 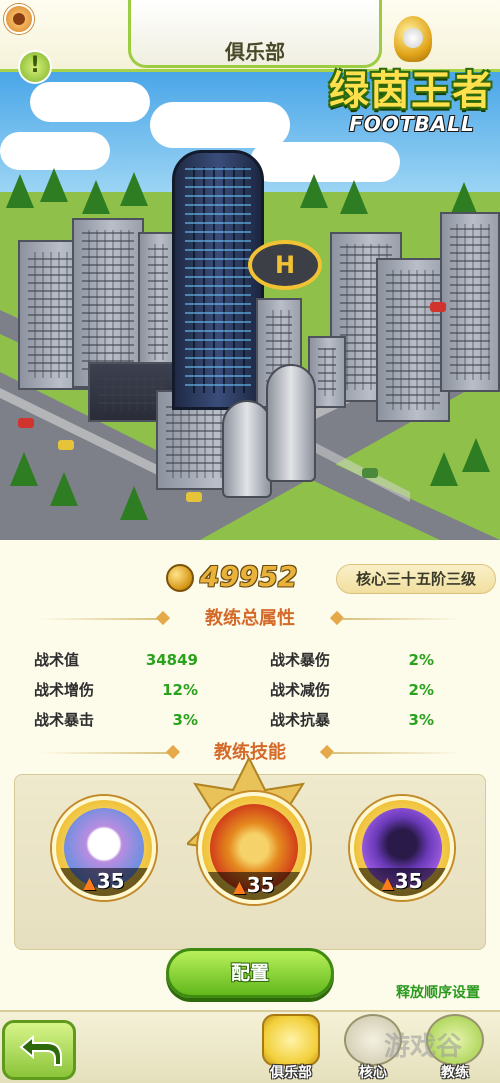 I want to click on stat-row: 战术暴击 3%, so click(x=116, y=720).